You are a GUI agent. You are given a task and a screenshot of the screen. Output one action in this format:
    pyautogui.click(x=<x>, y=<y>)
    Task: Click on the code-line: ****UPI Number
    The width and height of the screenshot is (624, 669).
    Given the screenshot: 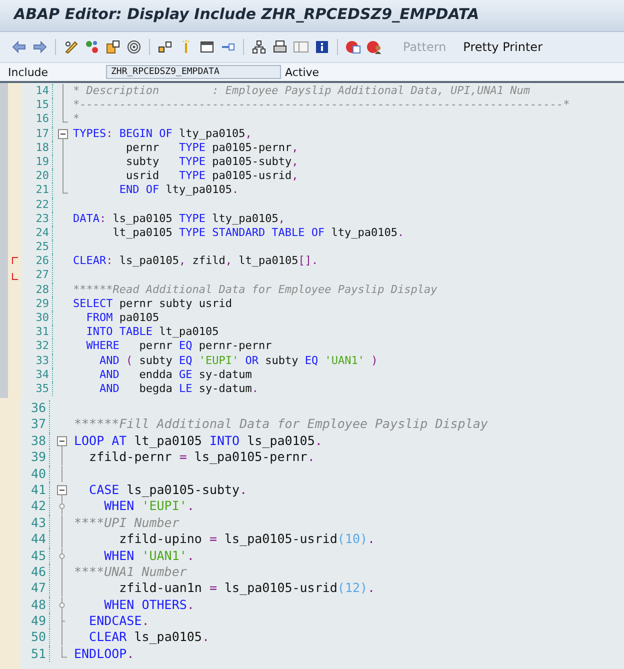 What is the action you would take?
    pyautogui.click(x=127, y=523)
    